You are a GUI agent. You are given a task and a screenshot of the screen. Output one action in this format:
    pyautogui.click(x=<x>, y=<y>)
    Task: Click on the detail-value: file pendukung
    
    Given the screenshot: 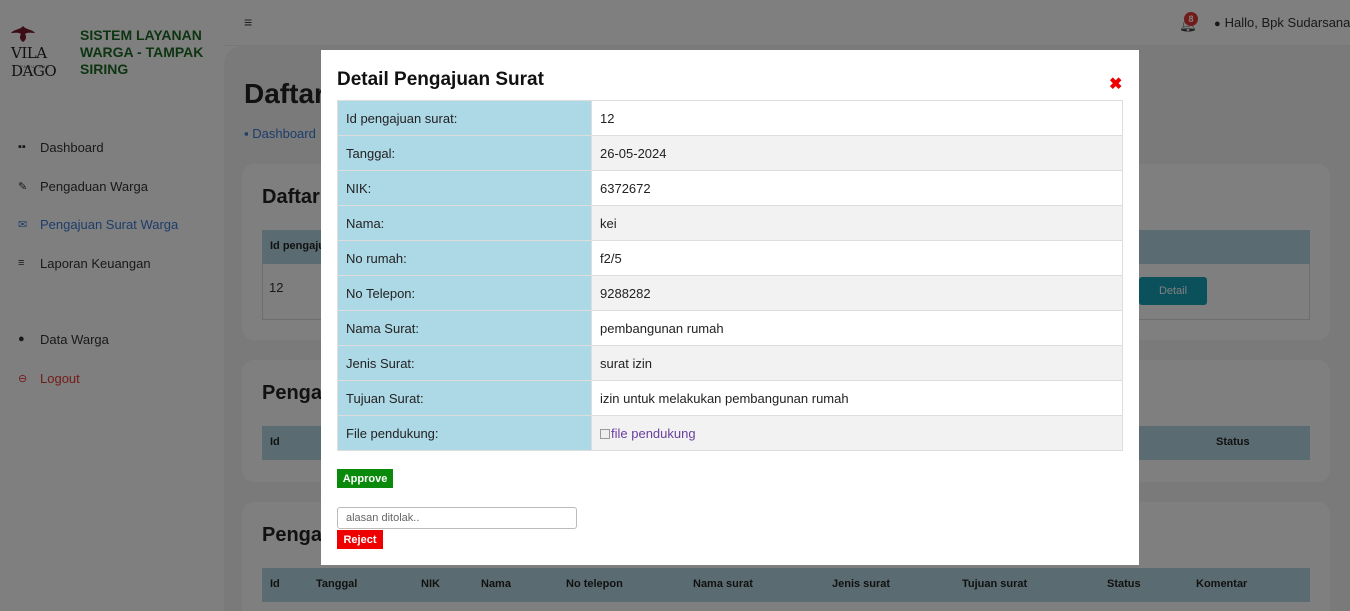 What is the action you would take?
    pyautogui.click(x=857, y=433)
    